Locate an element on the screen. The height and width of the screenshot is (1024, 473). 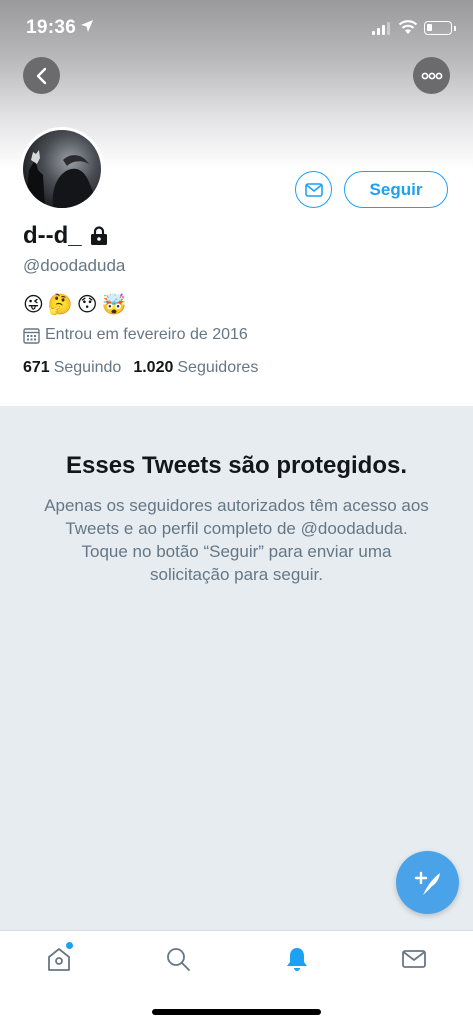
tab-home is located at coordinates (59, 958).